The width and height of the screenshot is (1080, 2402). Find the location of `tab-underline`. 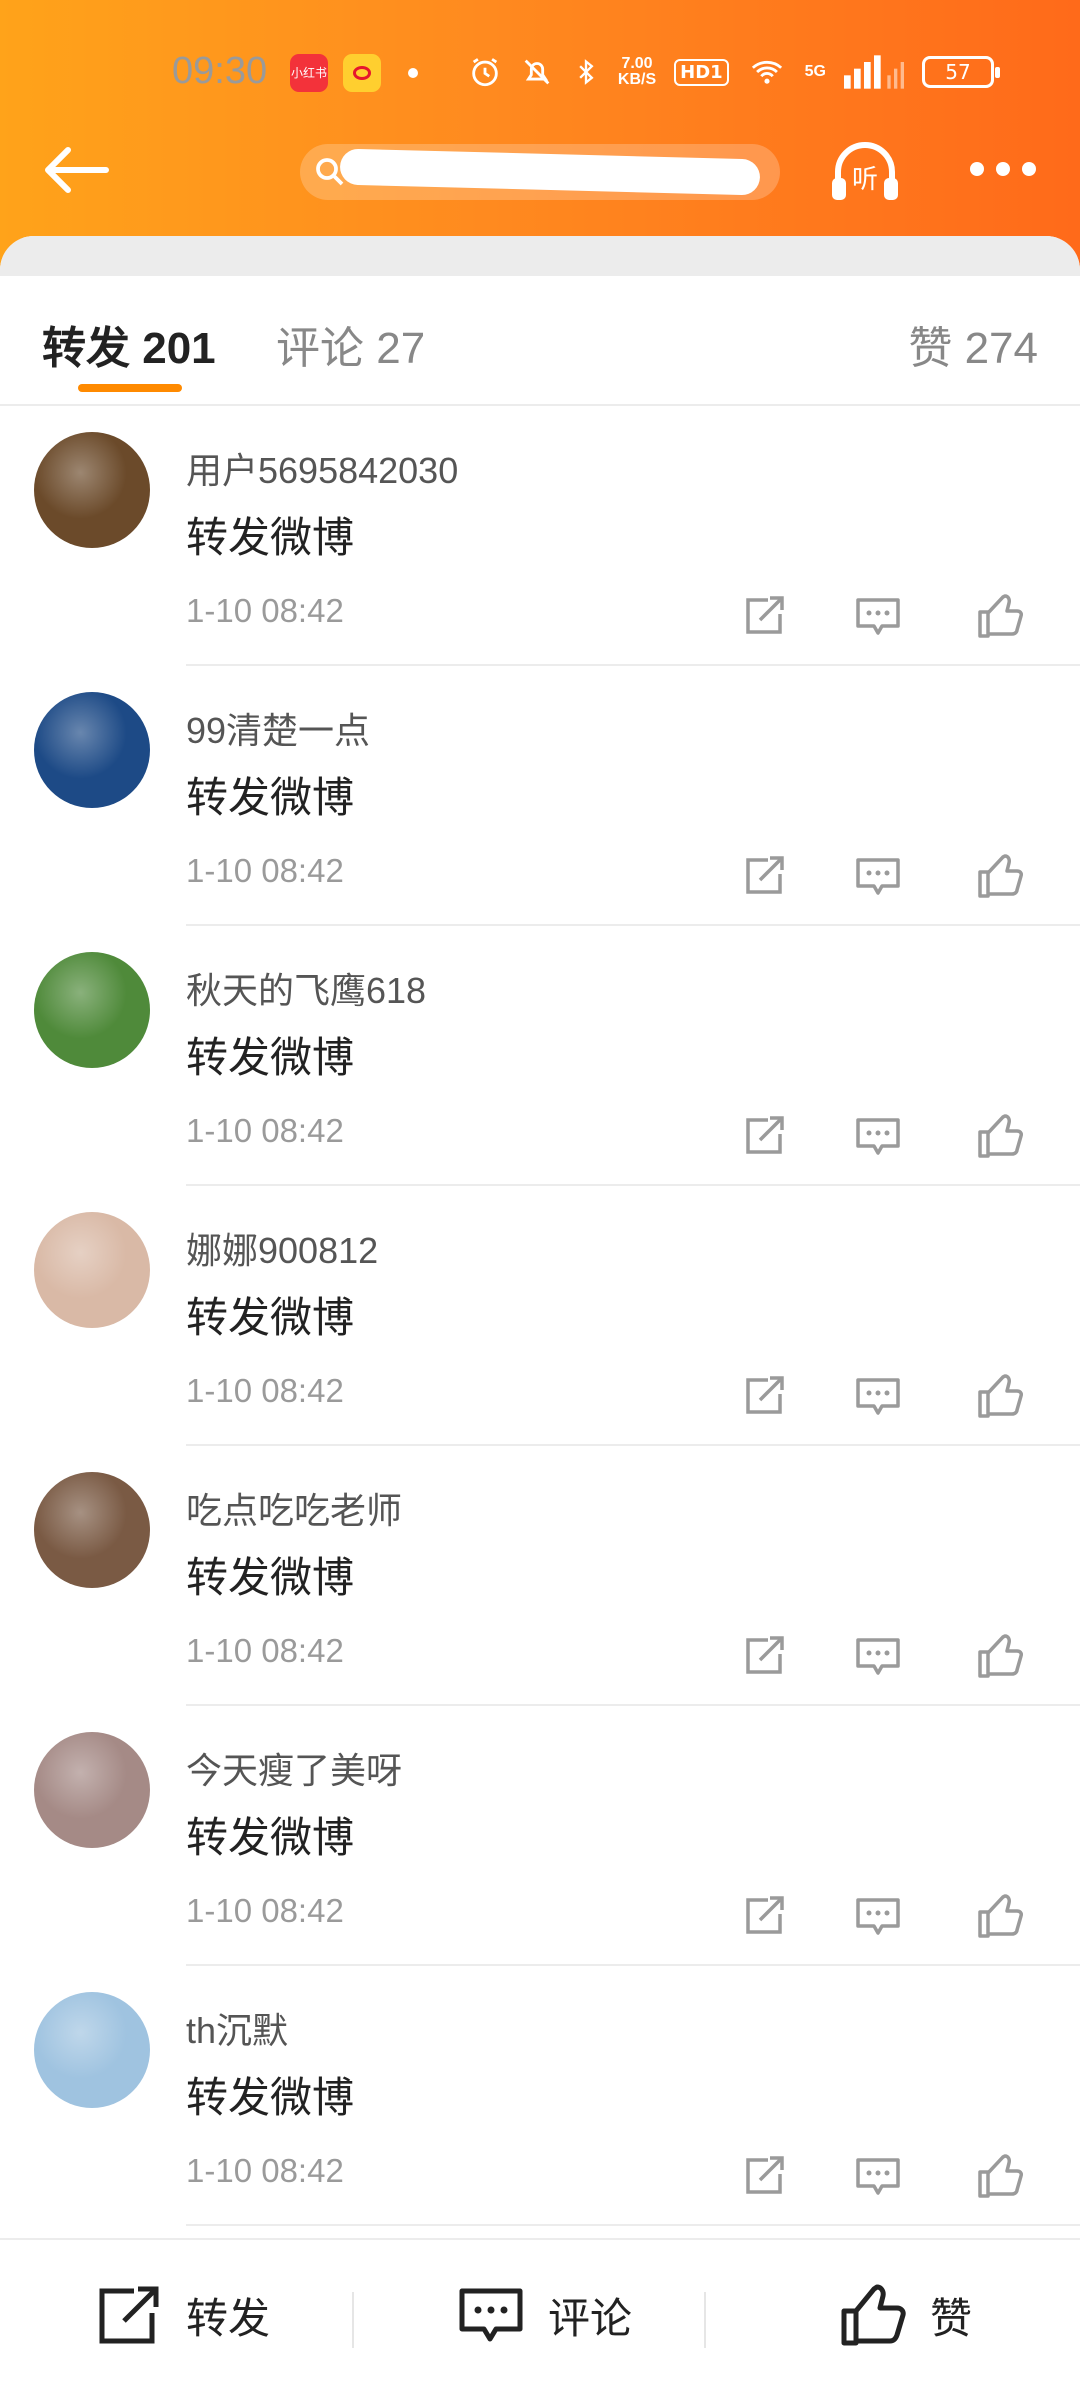

tab-underline is located at coordinates (130, 388).